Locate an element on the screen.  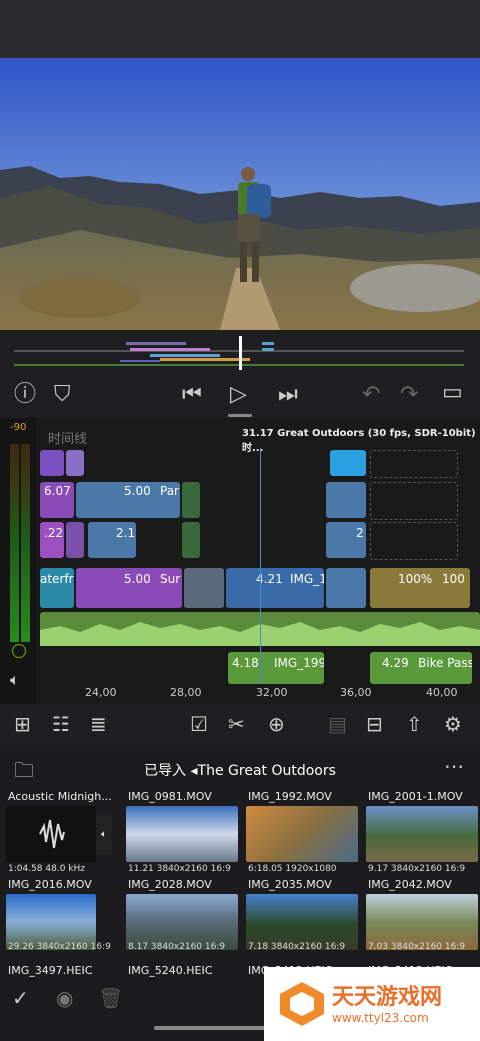
watermark: 天天游戏网 www.ttyl23.com is located at coordinates (372, 1004).